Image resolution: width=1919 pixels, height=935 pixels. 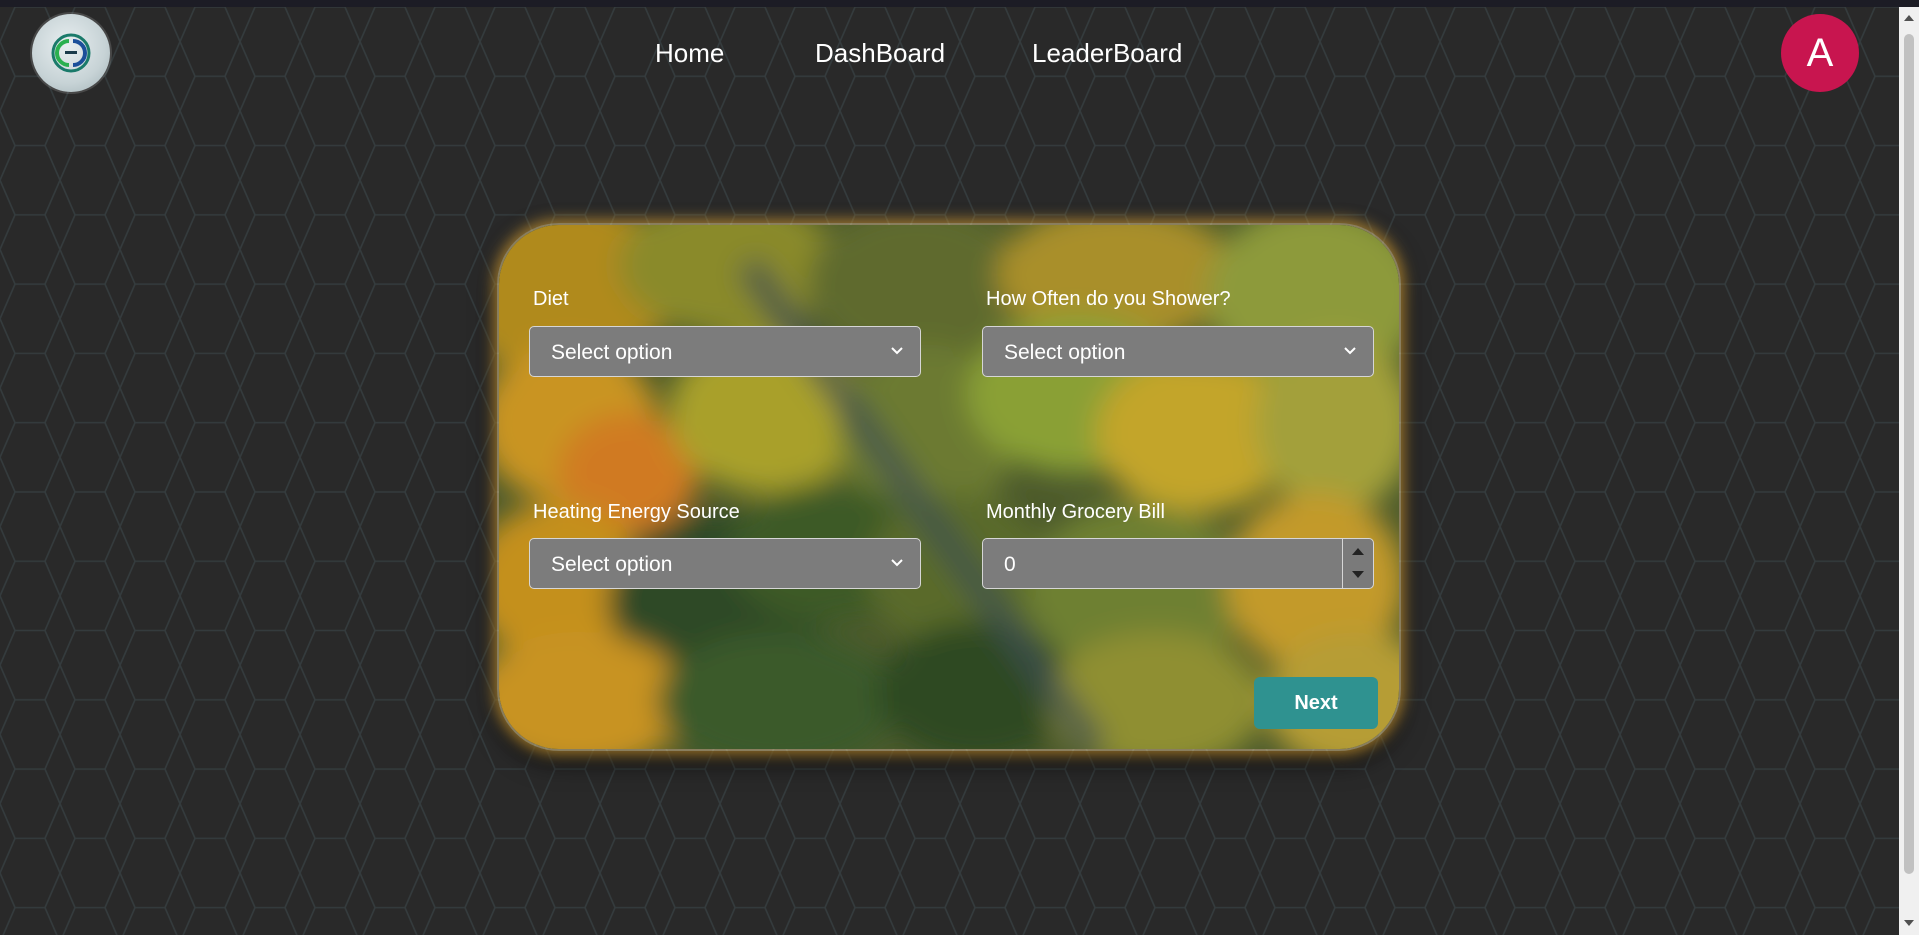 I want to click on shower-select-value: Select option, so click(x=1065, y=352).